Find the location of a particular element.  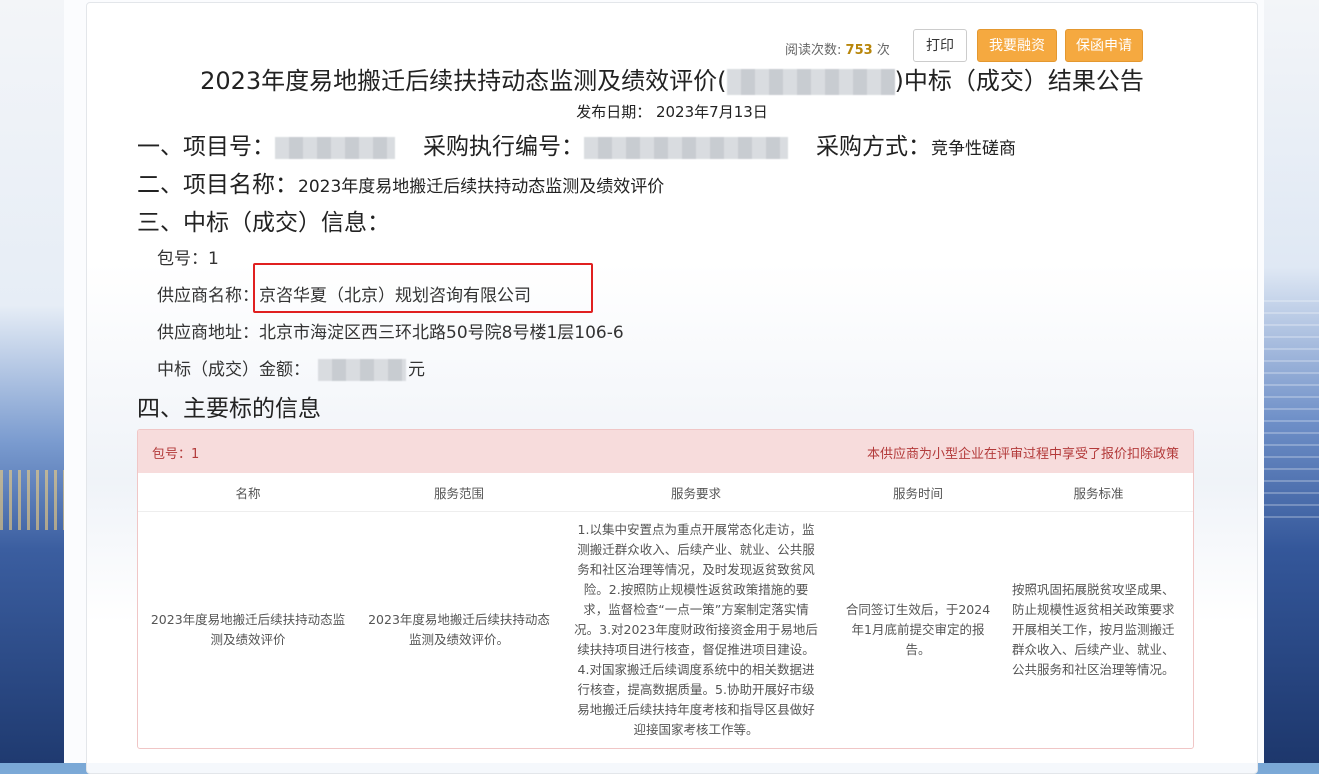

section-winner-heading: 三、中标（成交）信息： is located at coordinates (263, 223).